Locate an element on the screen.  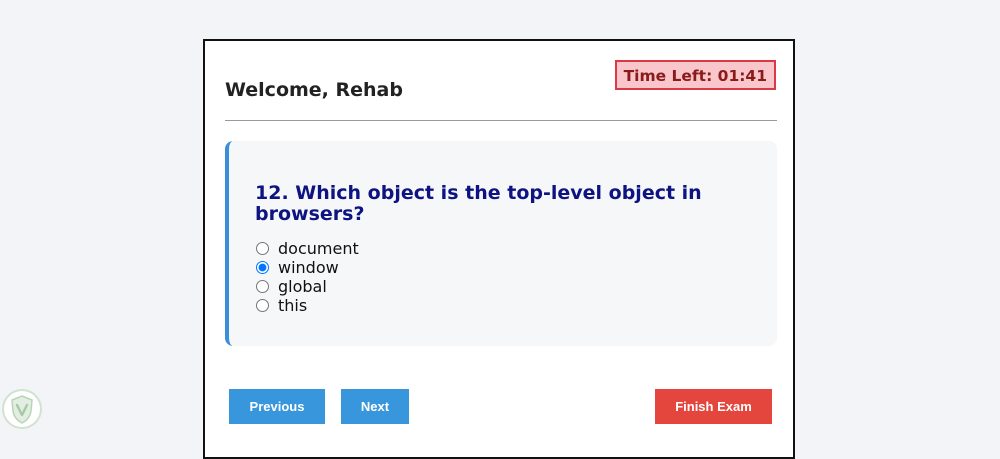
previous-button: Previous is located at coordinates (277, 406).